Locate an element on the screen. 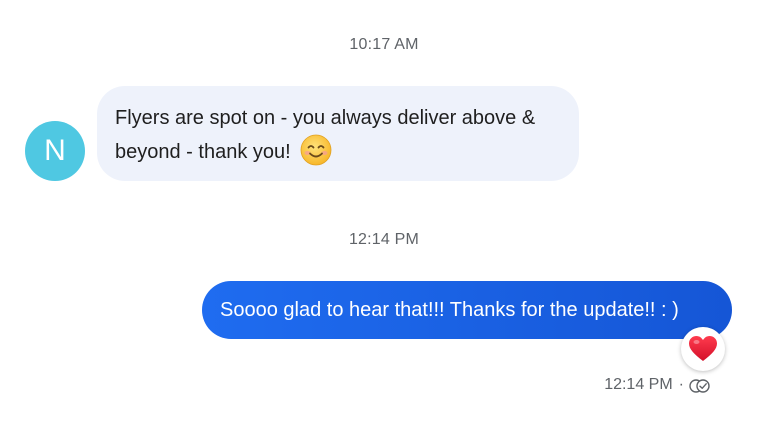 This screenshot has height=439, width=768. avatar: N is located at coordinates (55, 151).